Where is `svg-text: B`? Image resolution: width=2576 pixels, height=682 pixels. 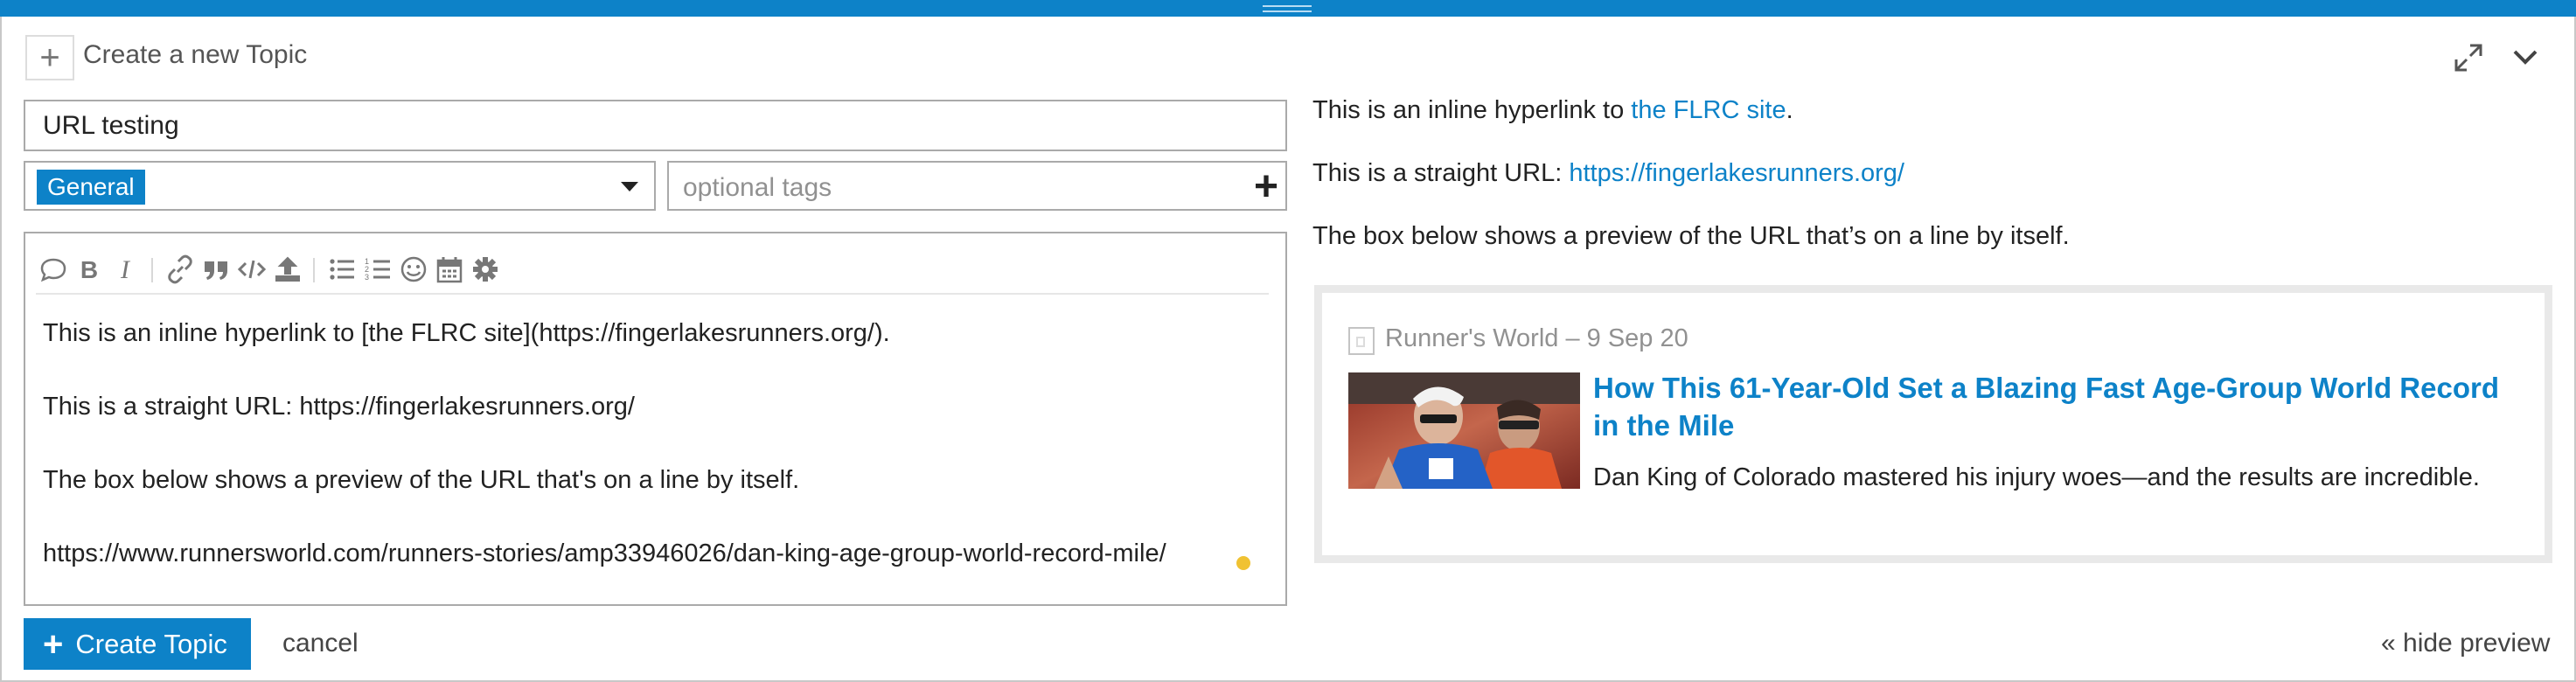
svg-text: B is located at coordinates (89, 269).